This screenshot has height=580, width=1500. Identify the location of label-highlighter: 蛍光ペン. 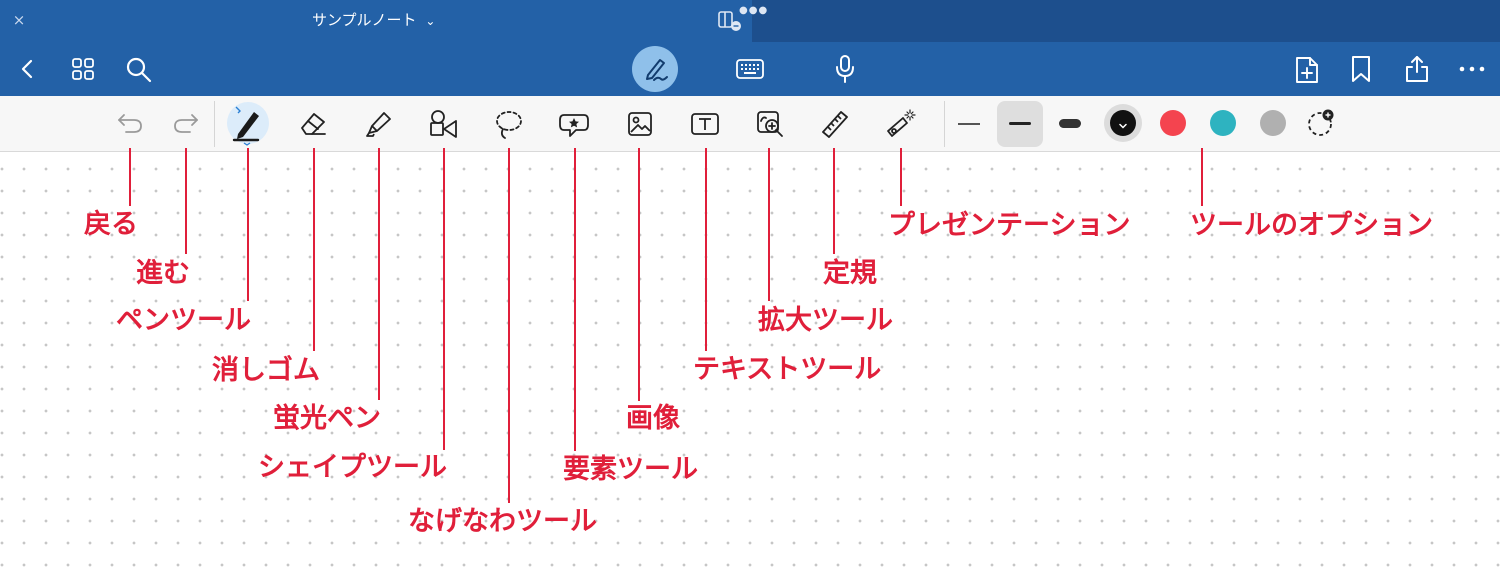
(327, 418).